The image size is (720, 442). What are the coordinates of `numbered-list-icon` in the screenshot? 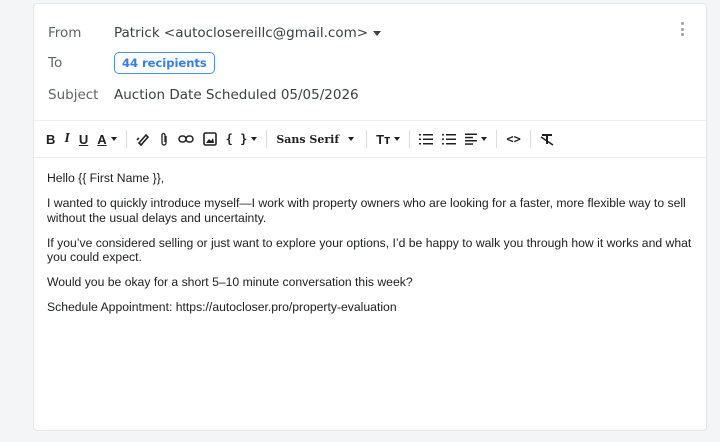 It's located at (426, 139).